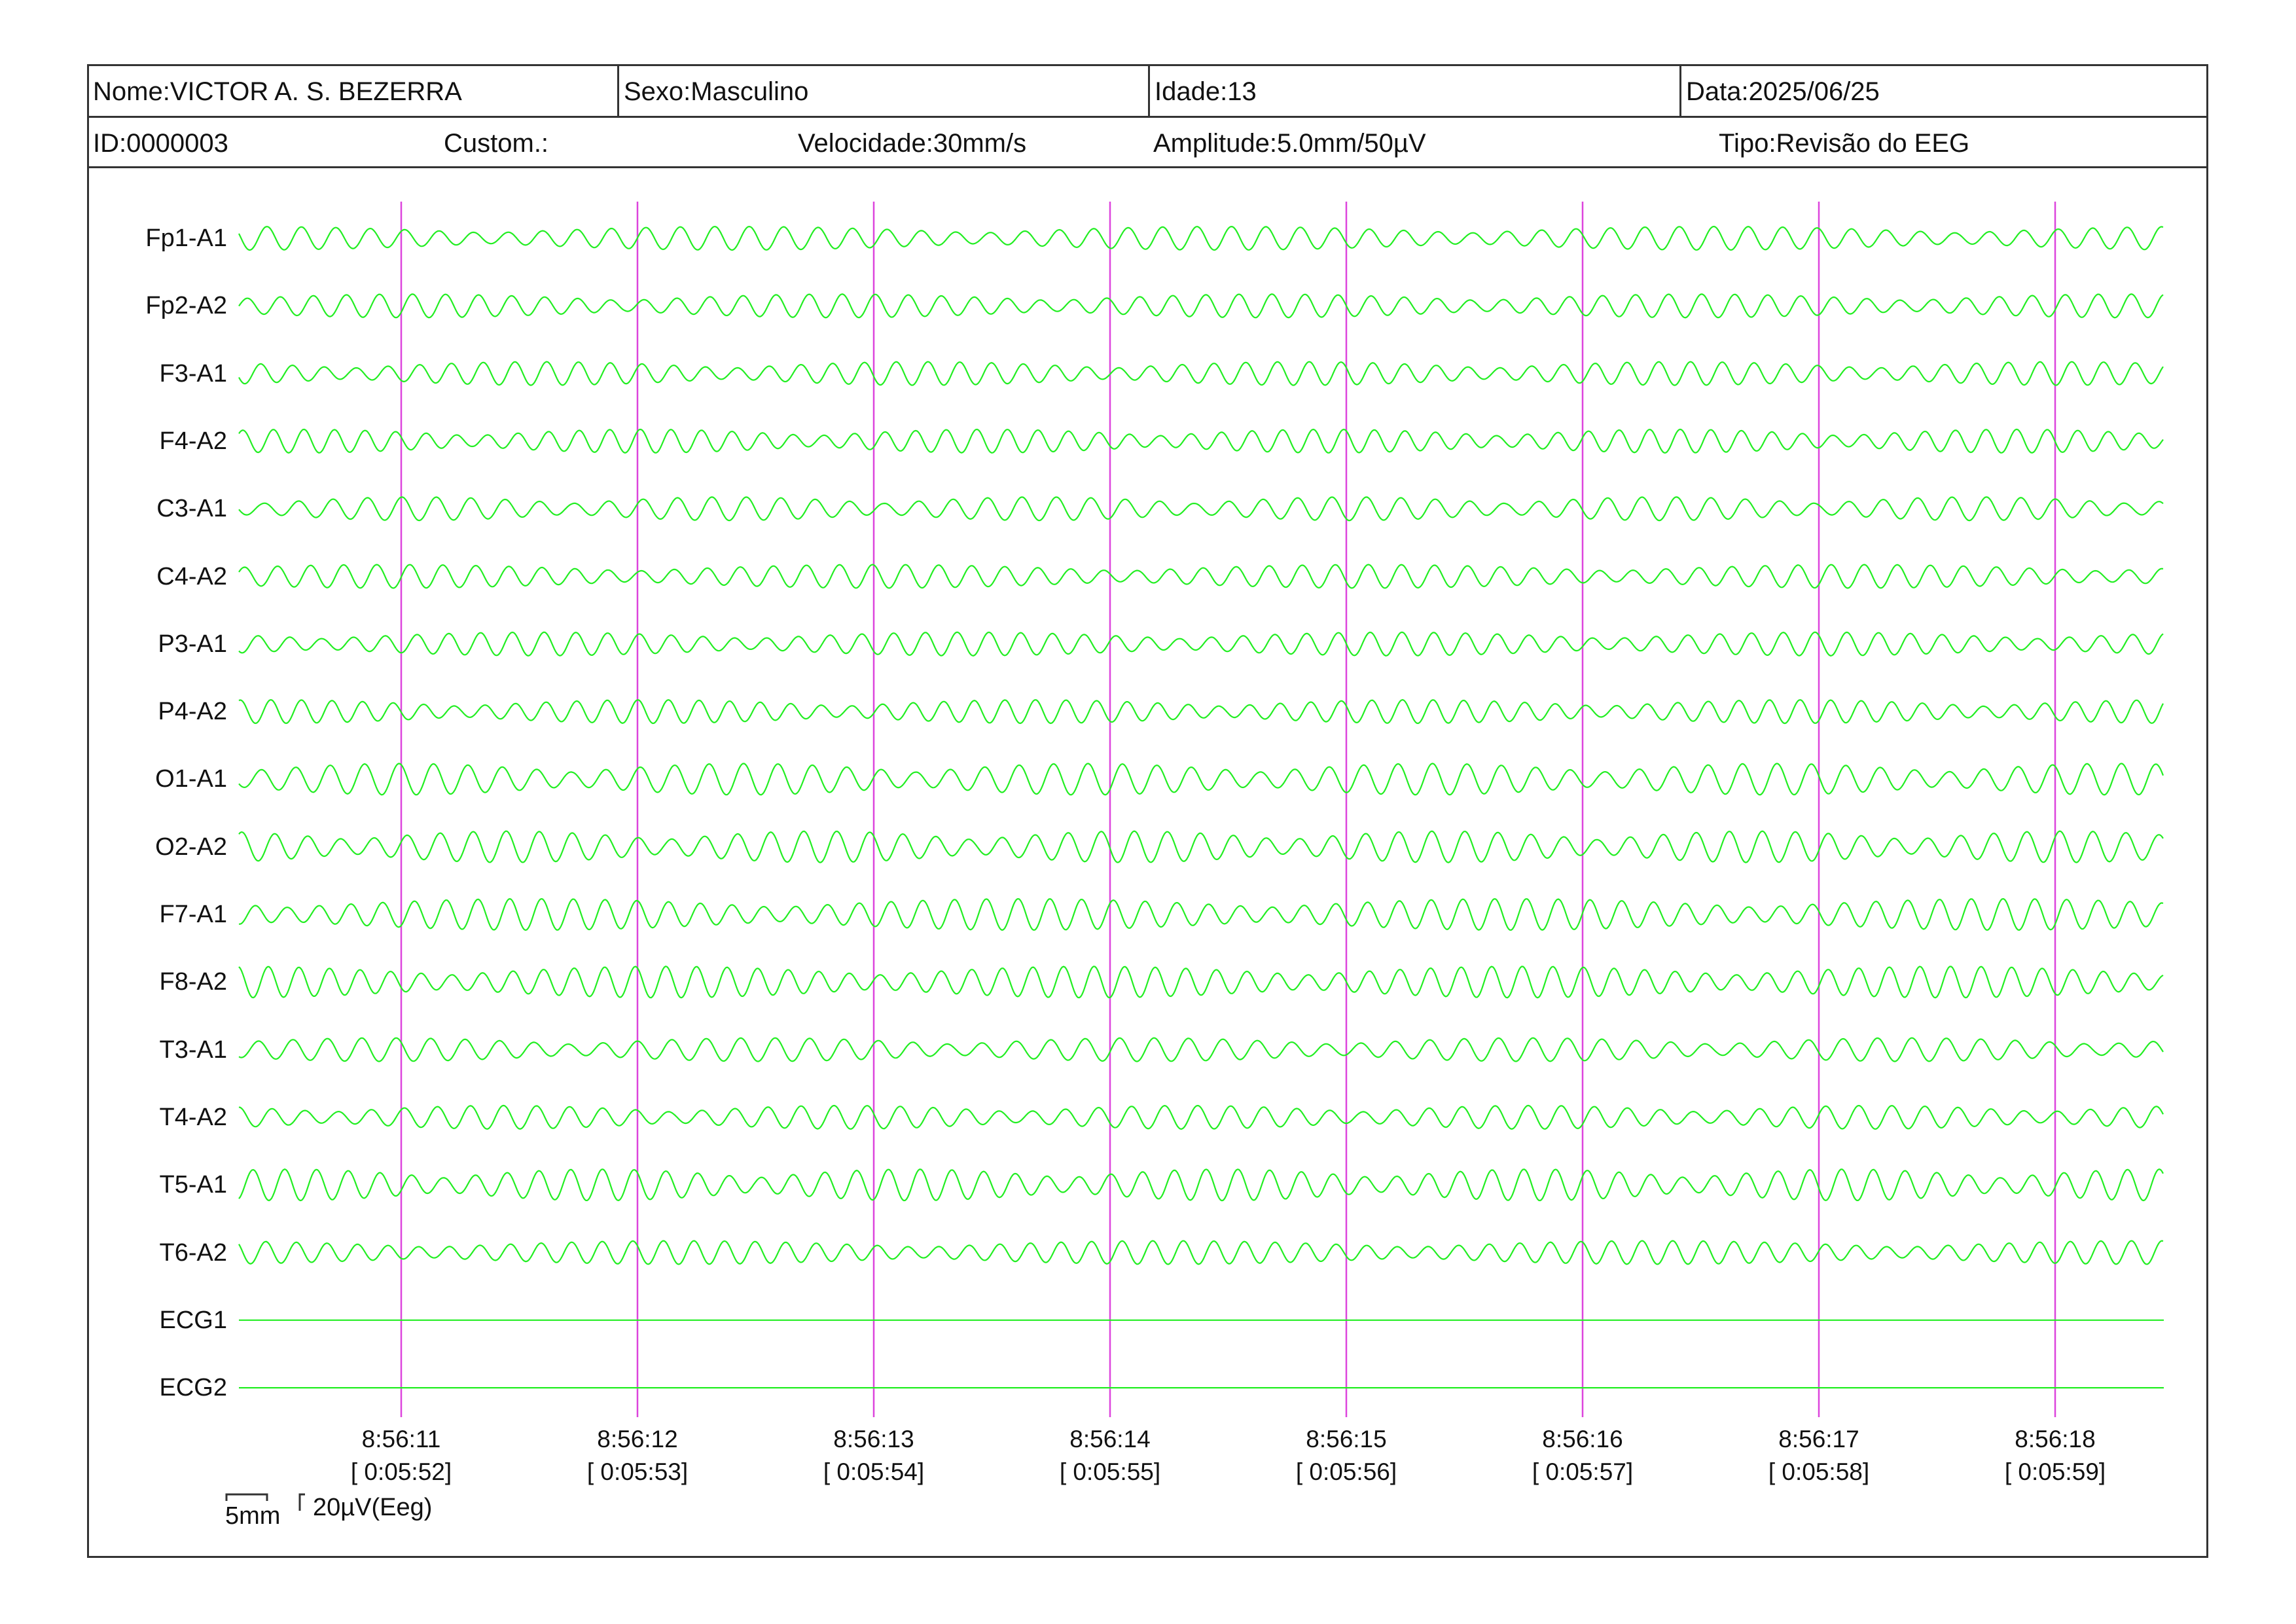 The image size is (2296, 1624). I want to click on channel-label: T4-A2, so click(193, 1117).